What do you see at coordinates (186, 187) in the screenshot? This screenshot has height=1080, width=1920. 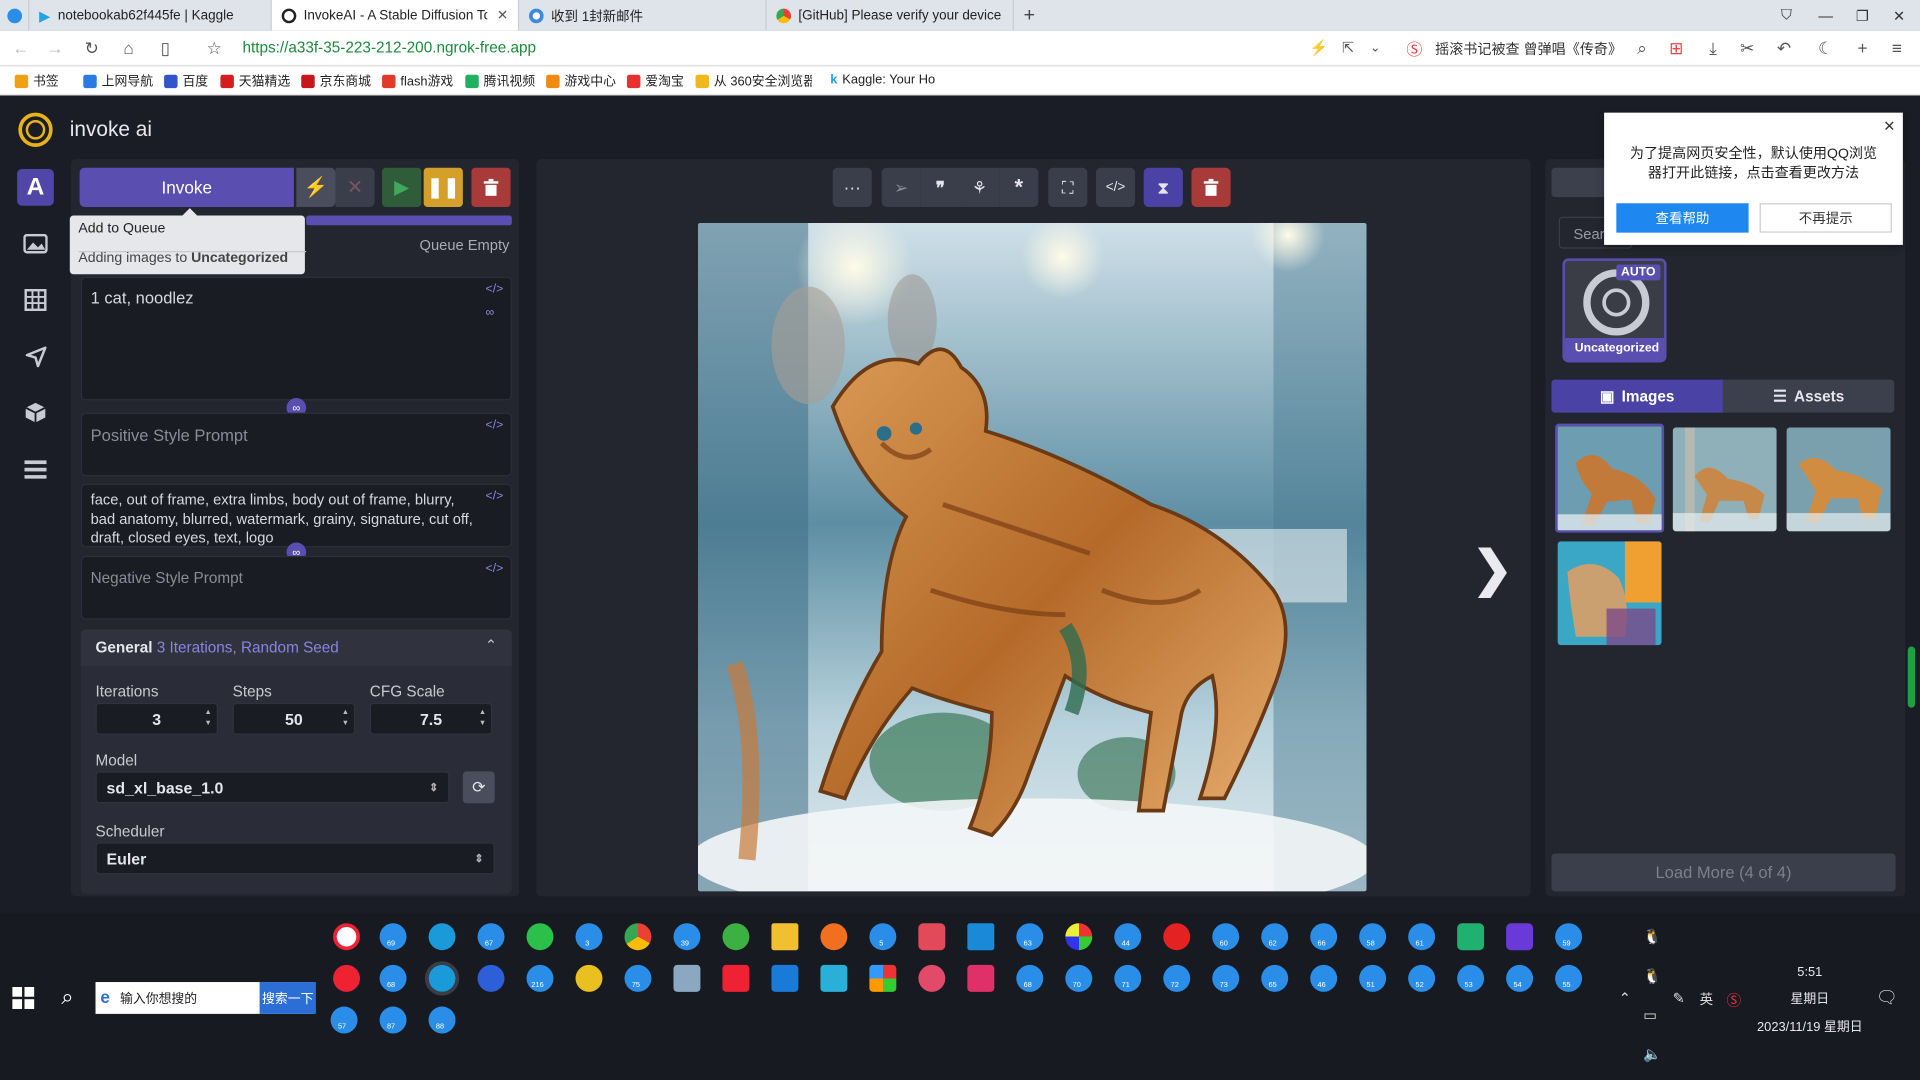 I see `invoke-button: Invoke` at bounding box center [186, 187].